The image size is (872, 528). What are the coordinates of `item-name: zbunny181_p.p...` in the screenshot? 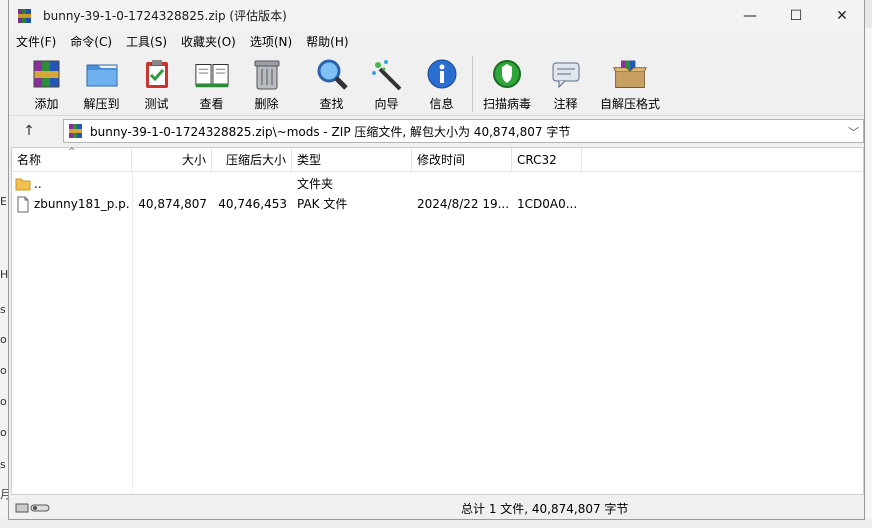 It's located at (82, 204).